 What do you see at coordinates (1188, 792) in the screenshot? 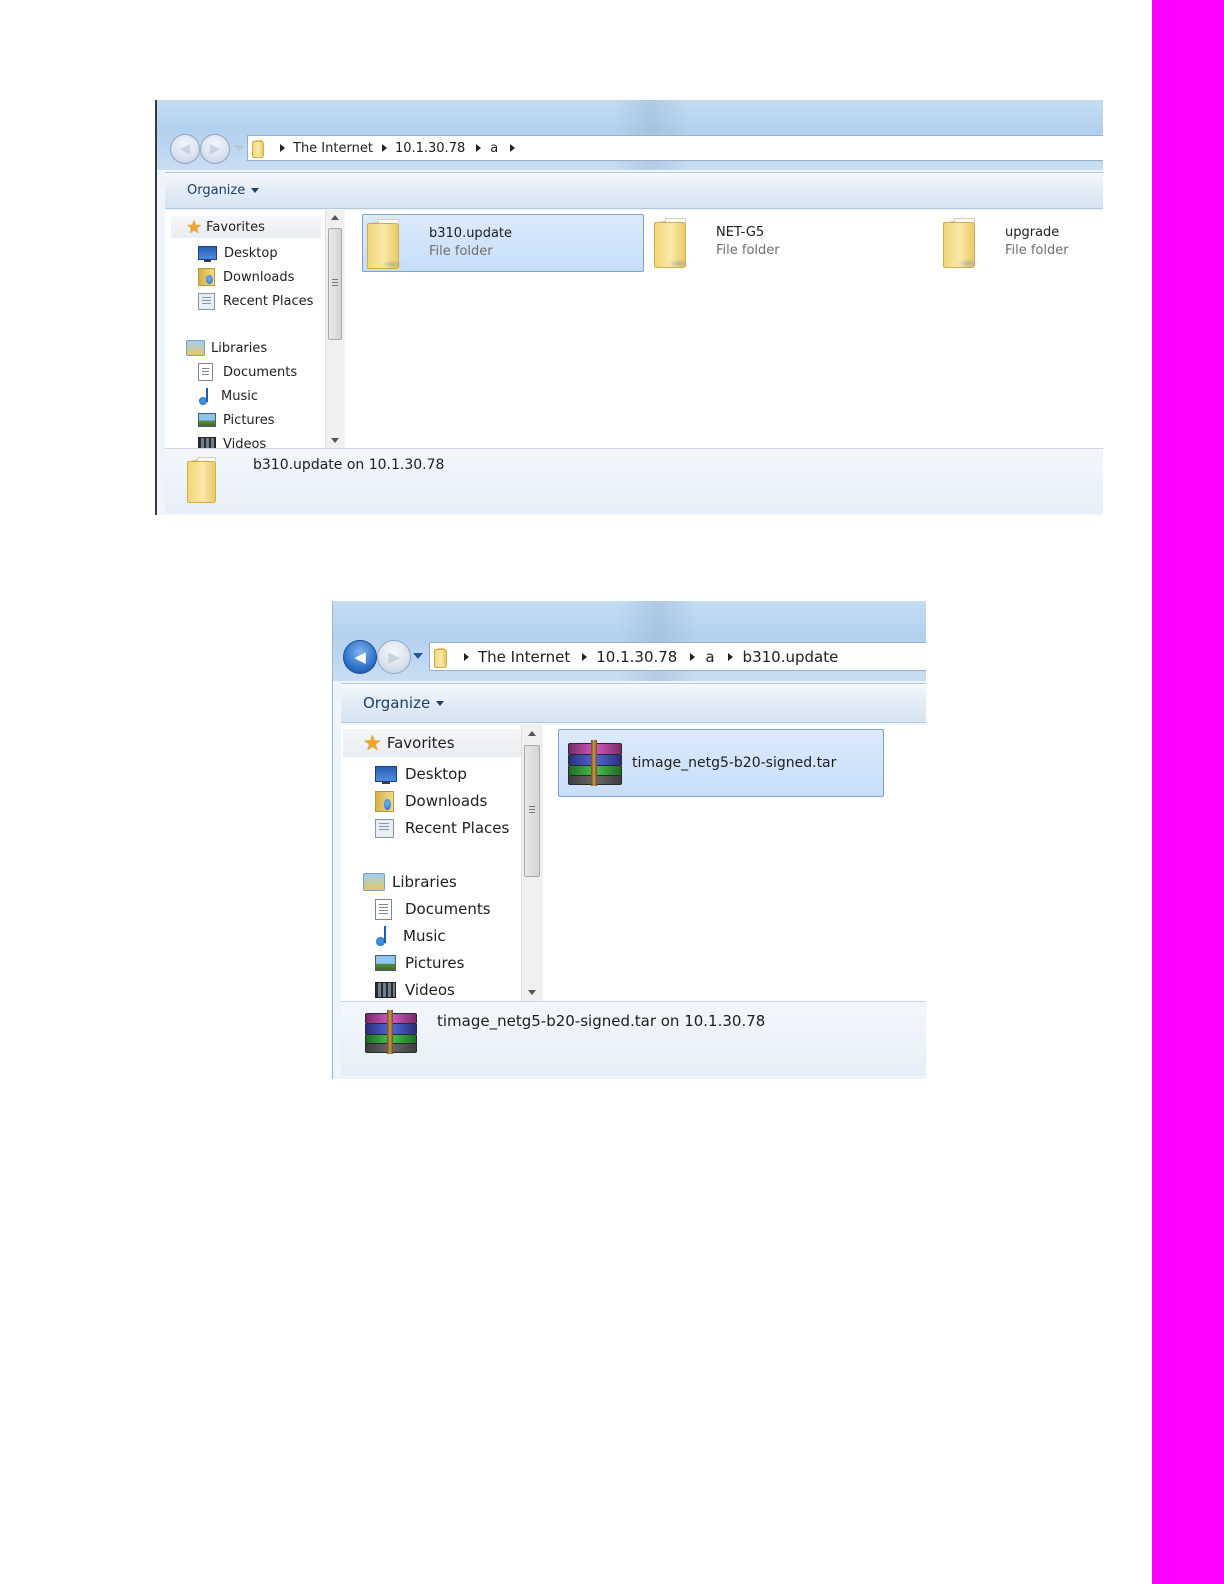
I see `magenta-page-edge` at bounding box center [1188, 792].